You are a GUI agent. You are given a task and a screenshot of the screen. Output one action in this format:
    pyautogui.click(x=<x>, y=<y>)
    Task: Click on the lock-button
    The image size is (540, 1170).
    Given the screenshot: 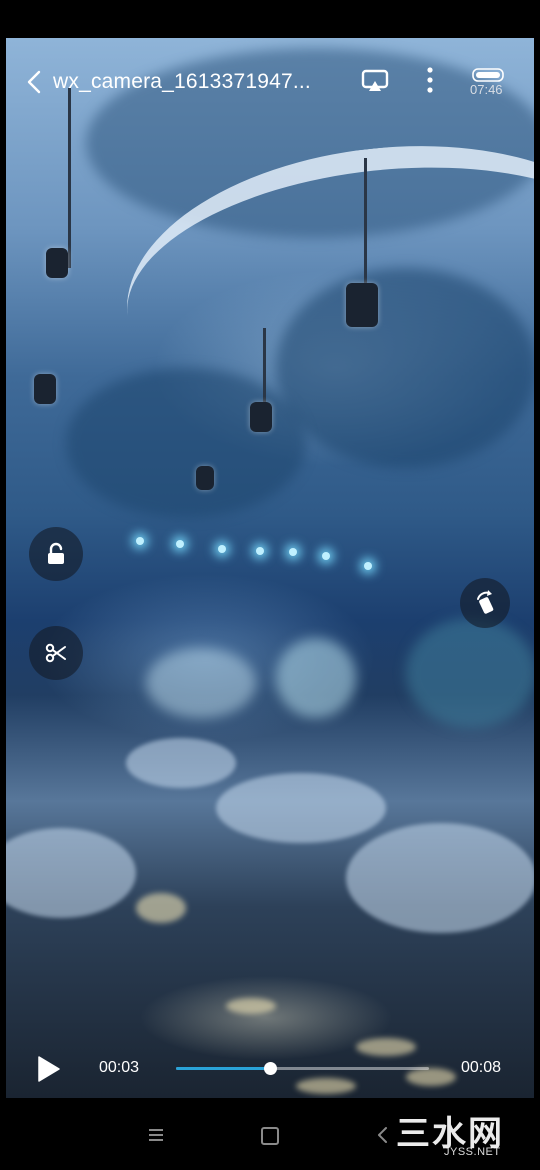 What is the action you would take?
    pyautogui.click(x=56, y=554)
    